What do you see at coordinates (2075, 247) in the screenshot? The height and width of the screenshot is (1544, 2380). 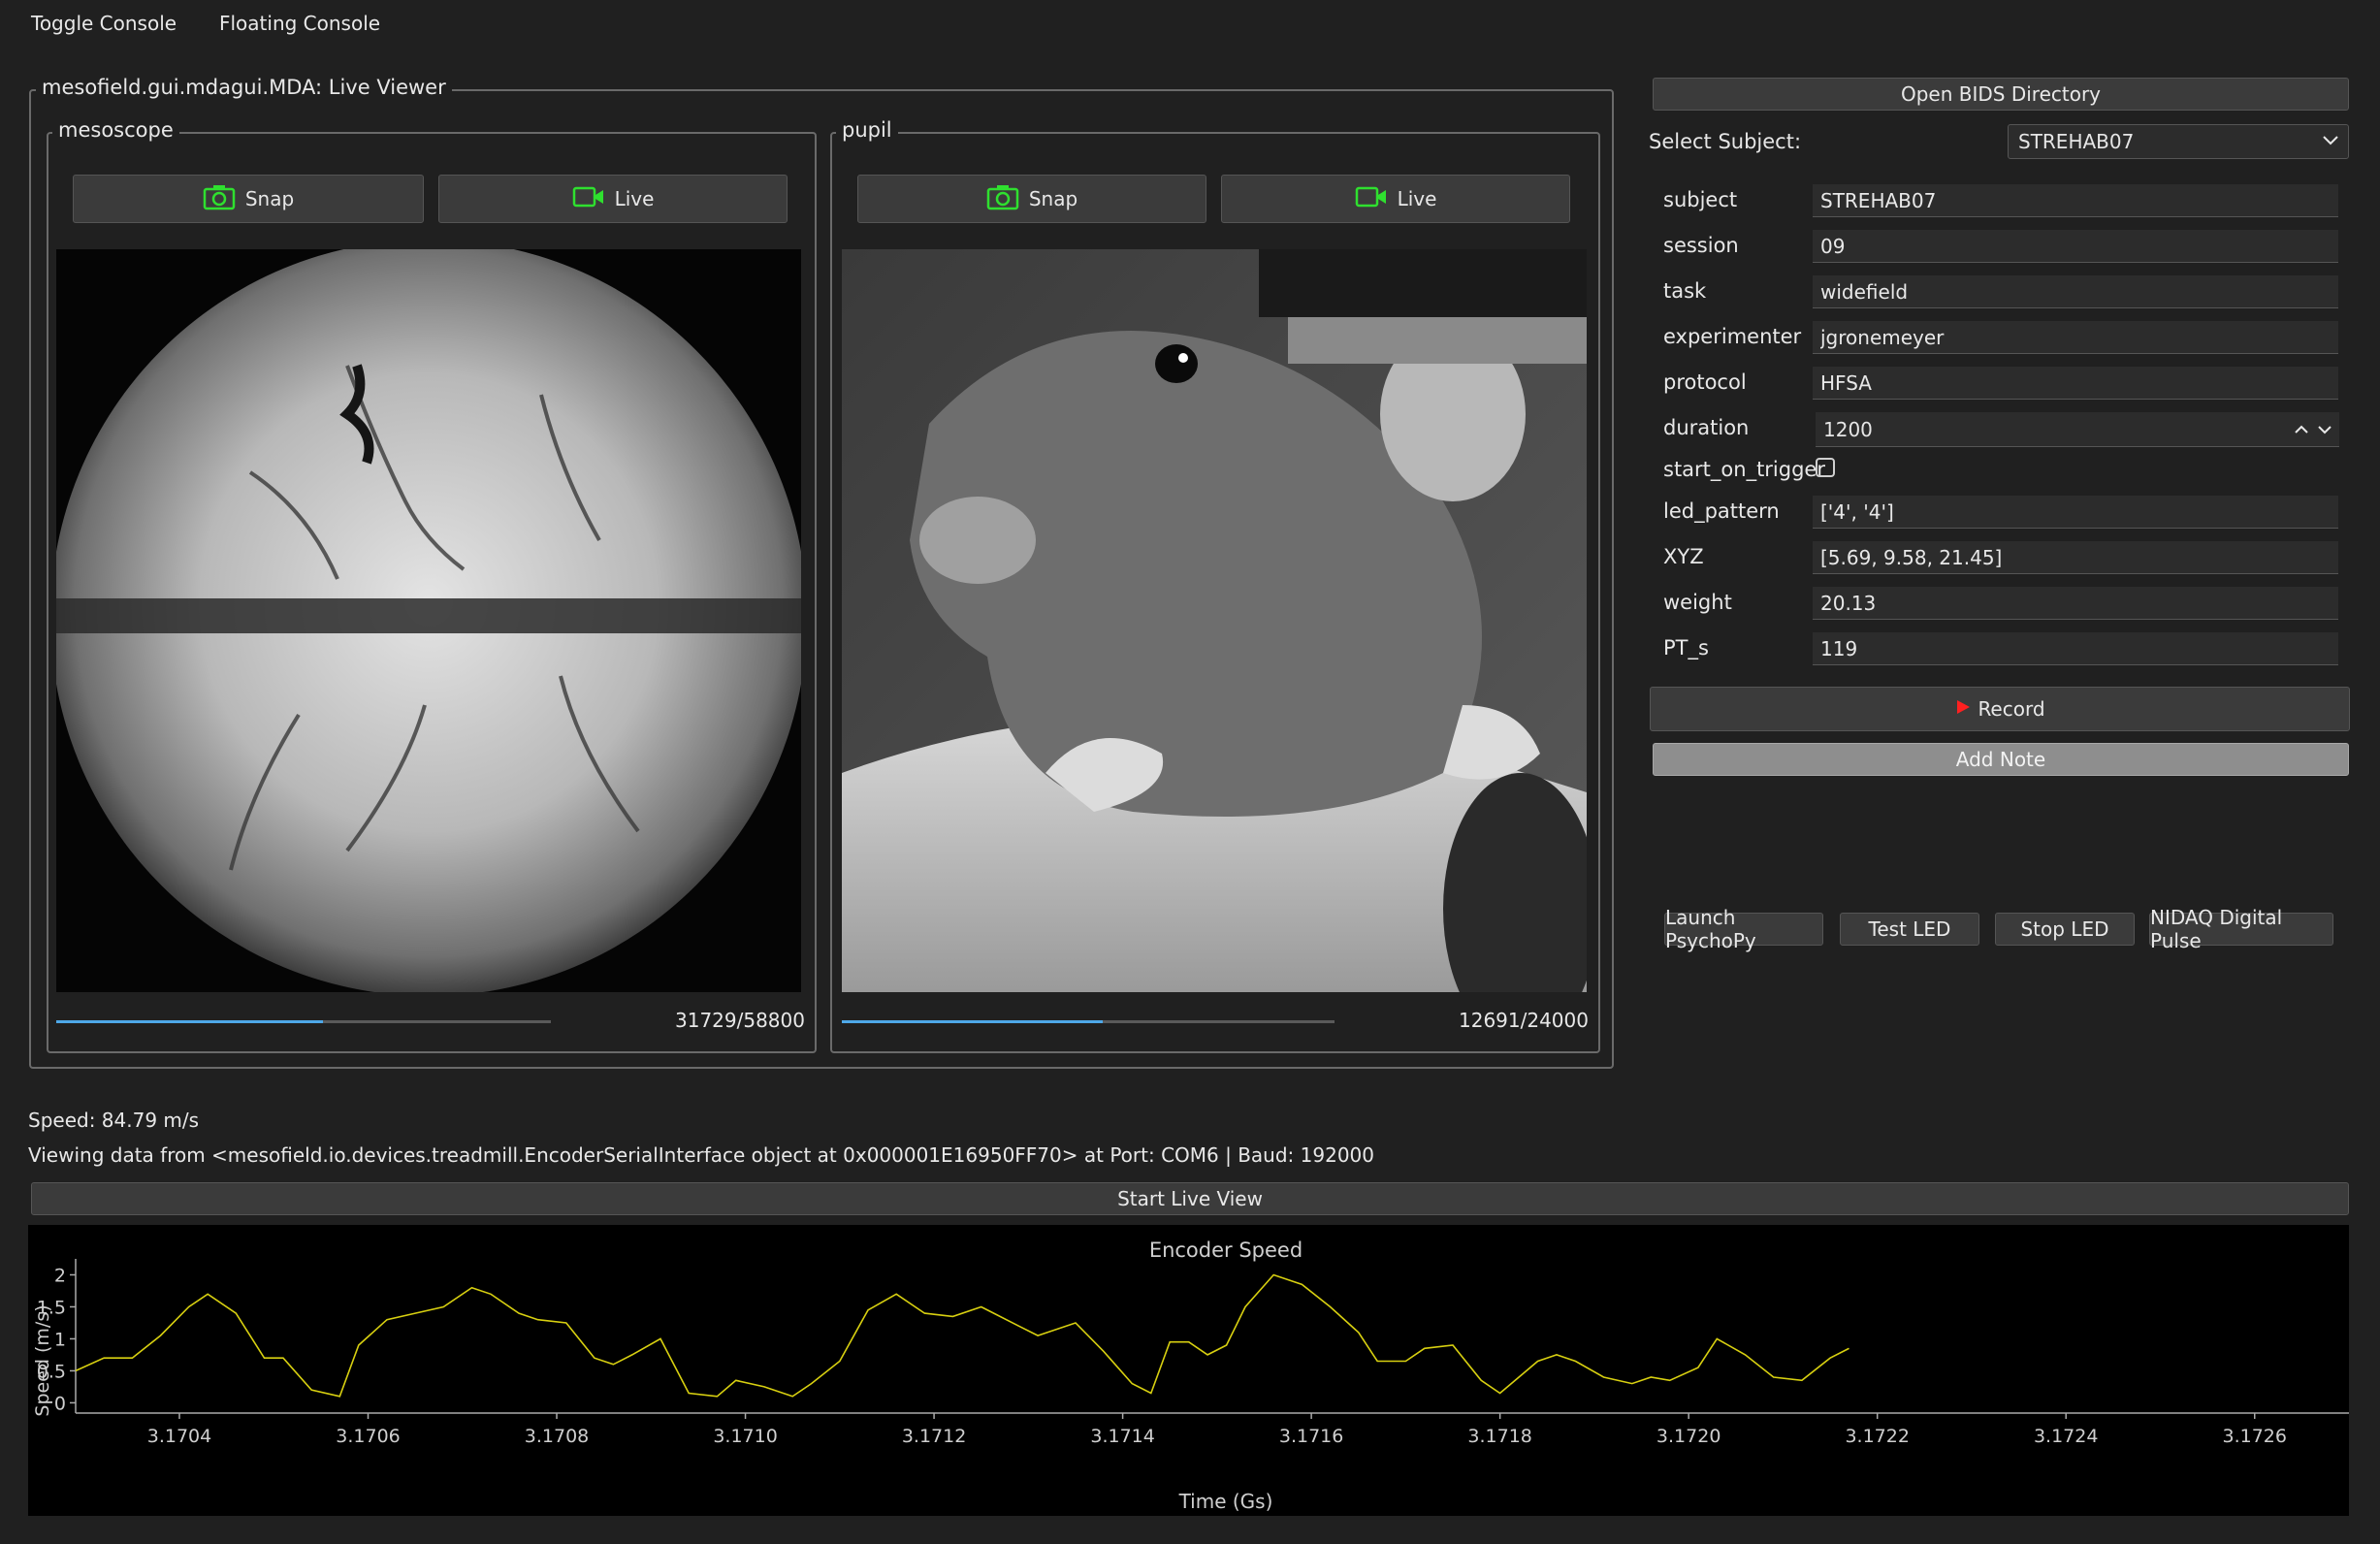 I see `session-field` at bounding box center [2075, 247].